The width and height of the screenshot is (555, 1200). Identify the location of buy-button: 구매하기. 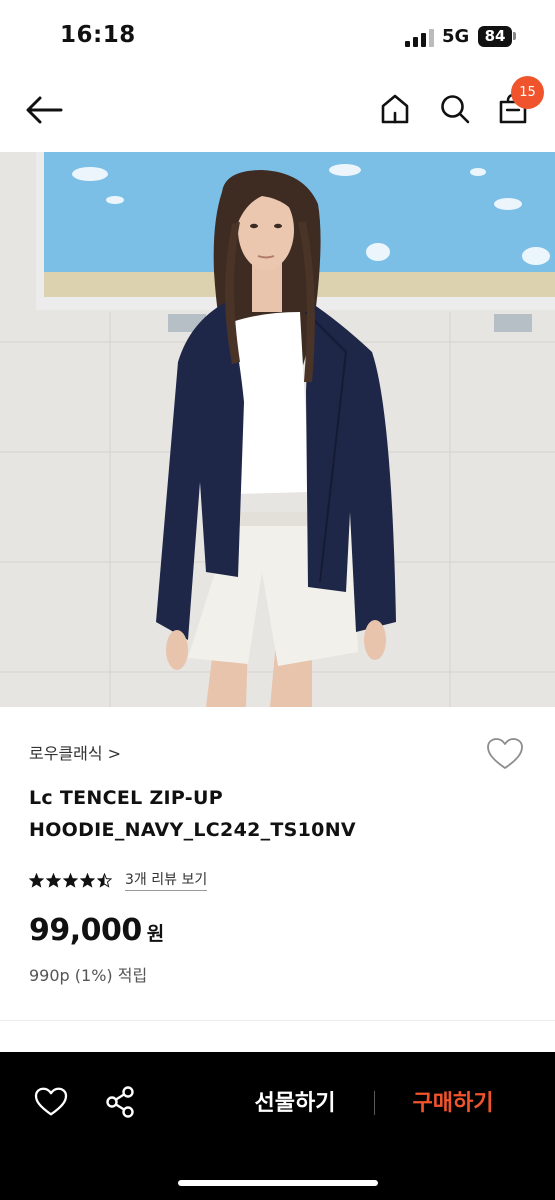
(453, 1101).